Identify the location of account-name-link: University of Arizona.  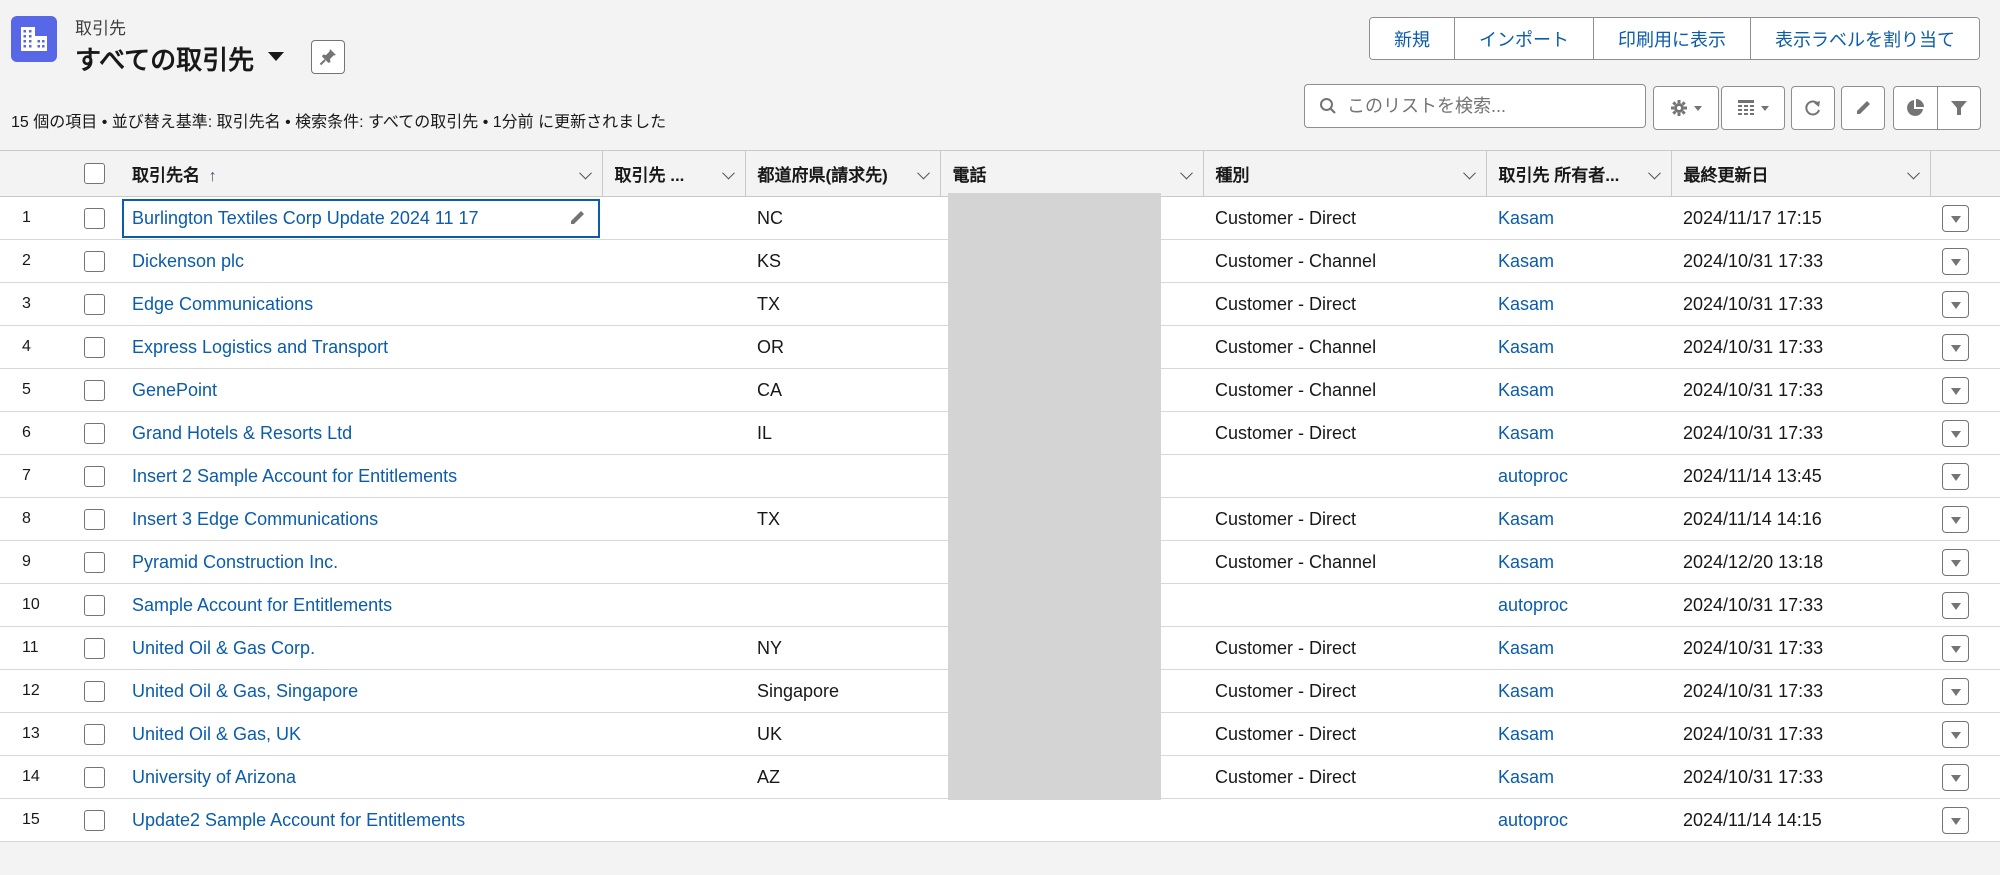
(214, 777).